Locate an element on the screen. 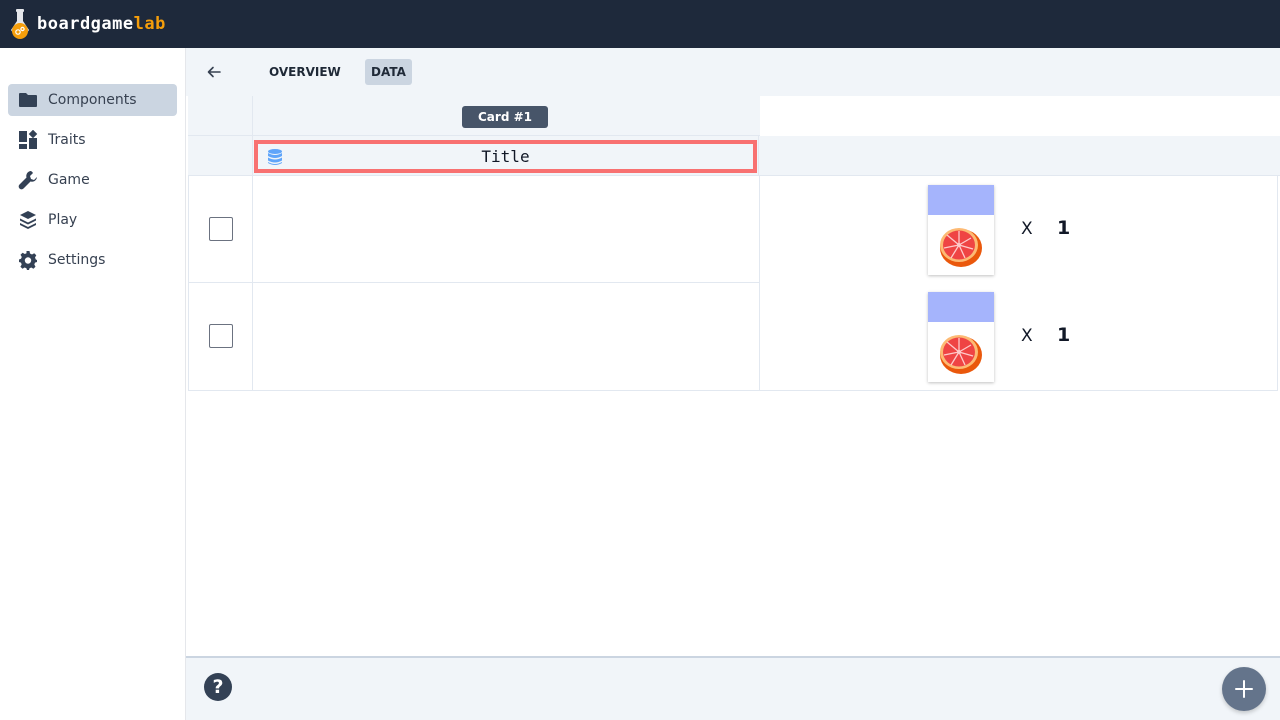 The width and height of the screenshot is (1280, 720). sidebar-item-label: Play is located at coordinates (63, 220).